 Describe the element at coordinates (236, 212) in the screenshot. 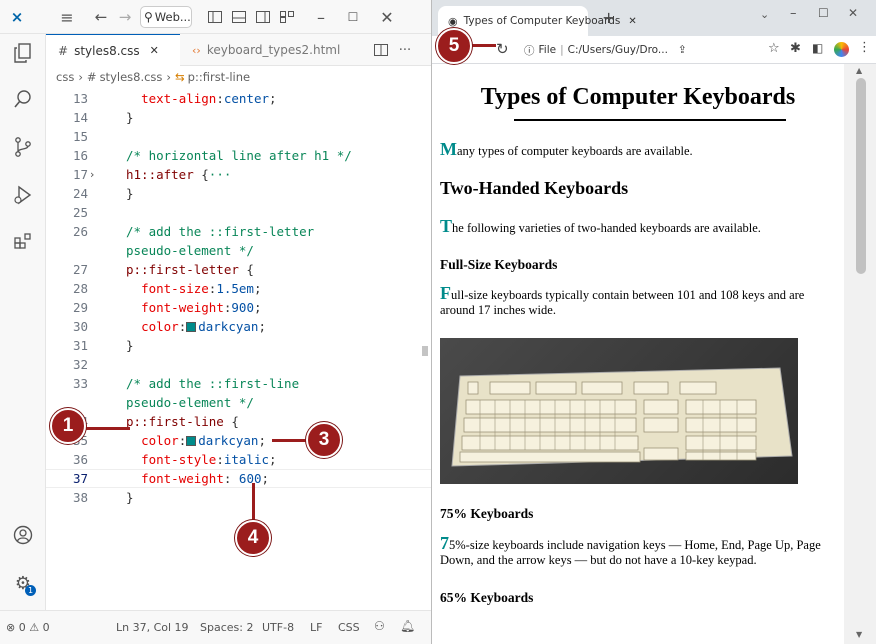

I see `code-line: 25` at that location.